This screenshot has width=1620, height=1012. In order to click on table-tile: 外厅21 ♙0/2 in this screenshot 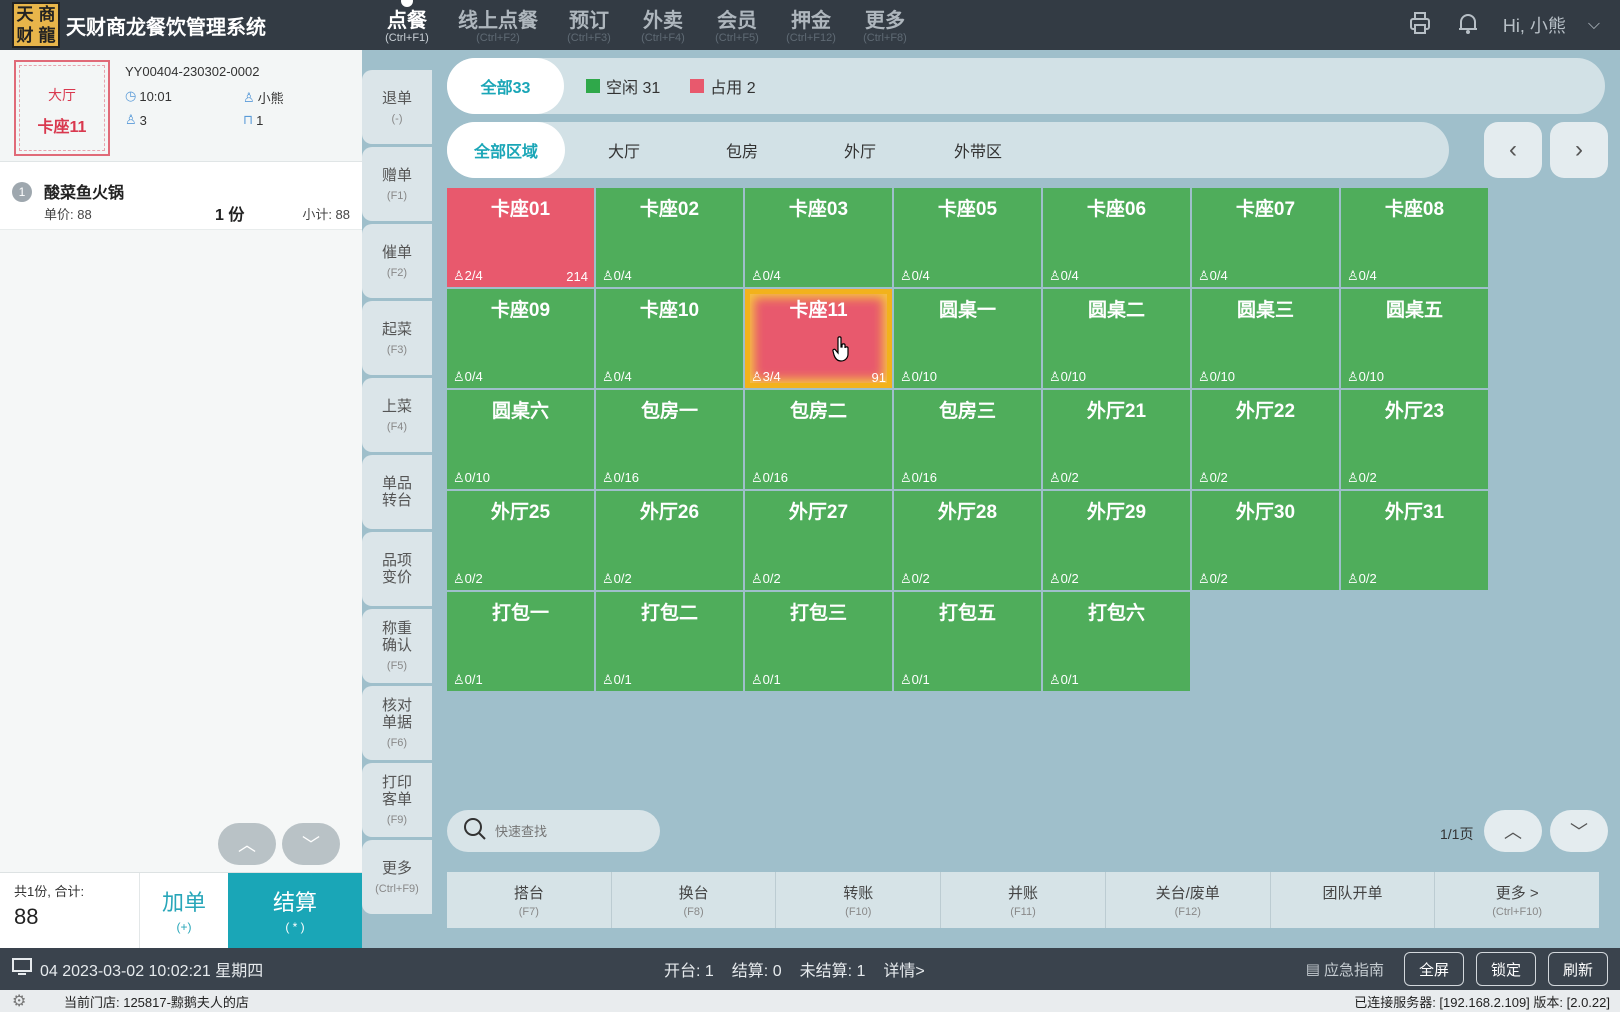, I will do `click(1116, 439)`.